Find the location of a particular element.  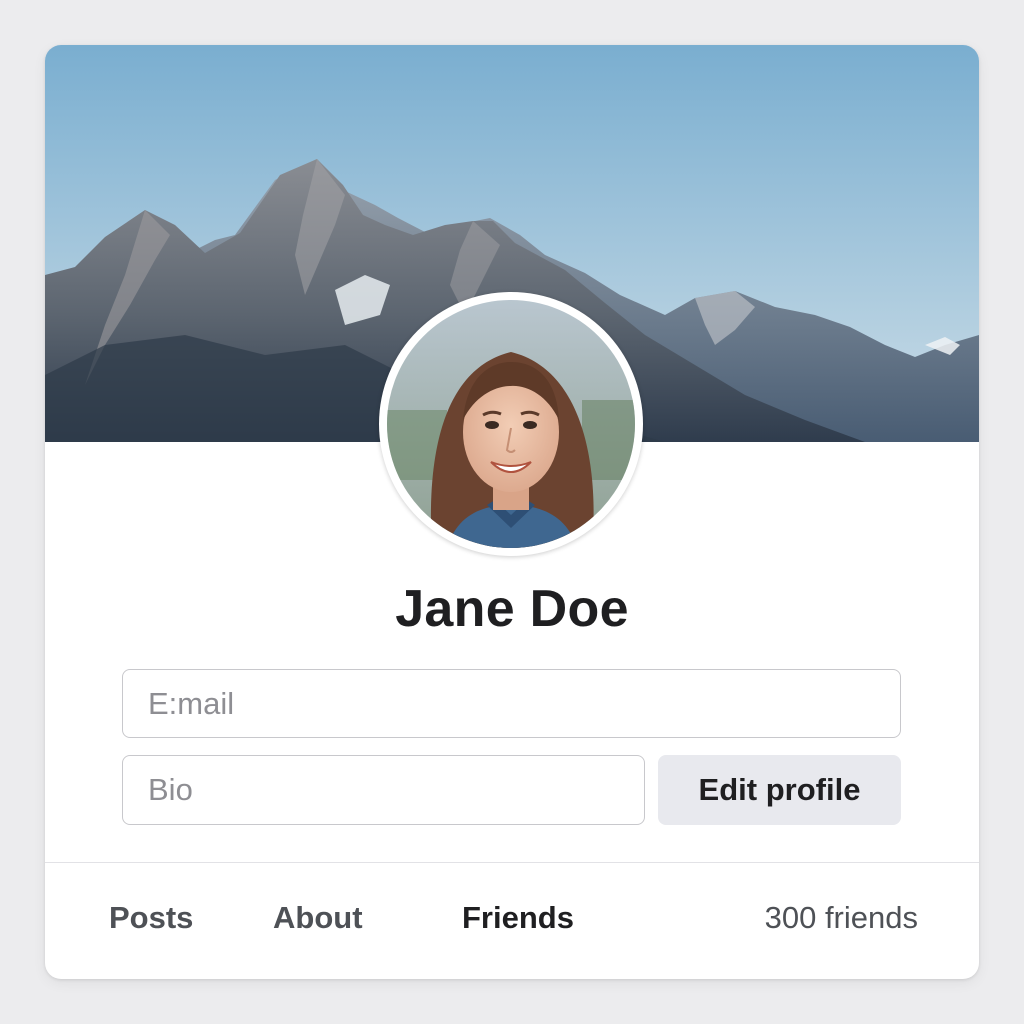

profile-photo is located at coordinates (511, 424).